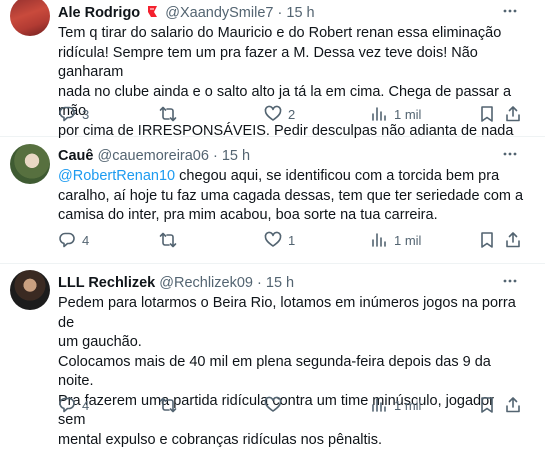  What do you see at coordinates (99, 13) in the screenshot?
I see `author-name: Ale Rodrigo` at bounding box center [99, 13].